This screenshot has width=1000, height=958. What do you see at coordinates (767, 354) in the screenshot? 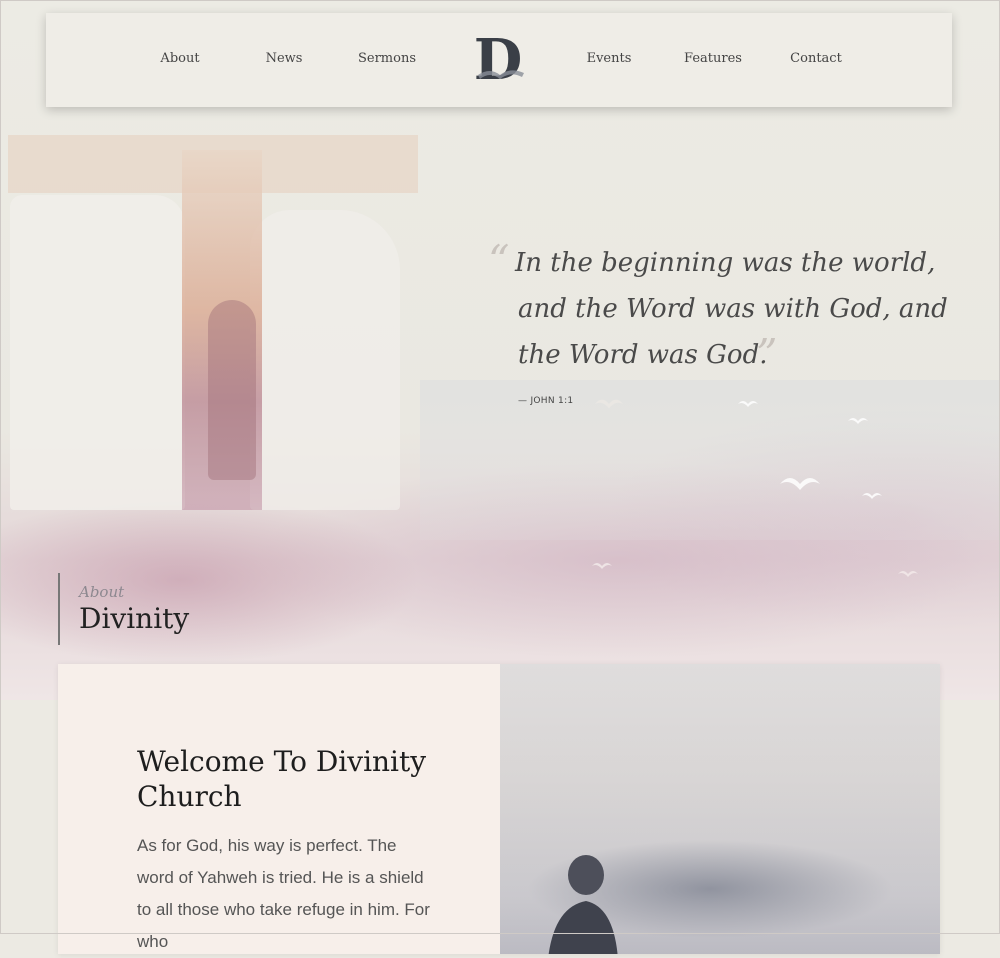
I see `close-quote-icon: ”` at bounding box center [767, 354].